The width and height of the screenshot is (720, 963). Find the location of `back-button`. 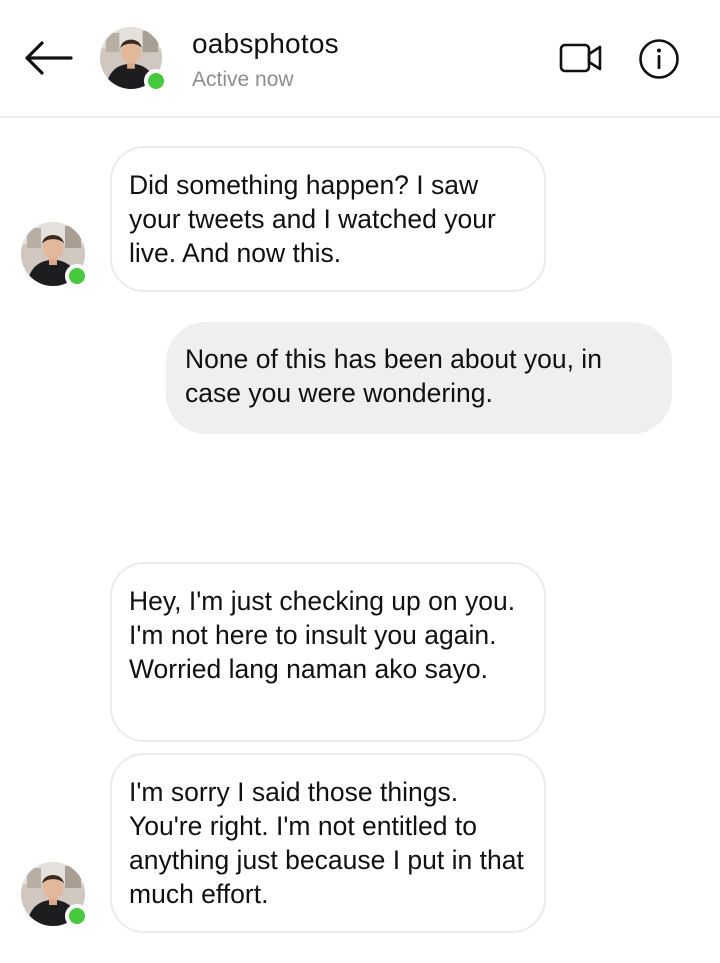

back-button is located at coordinates (48, 58).